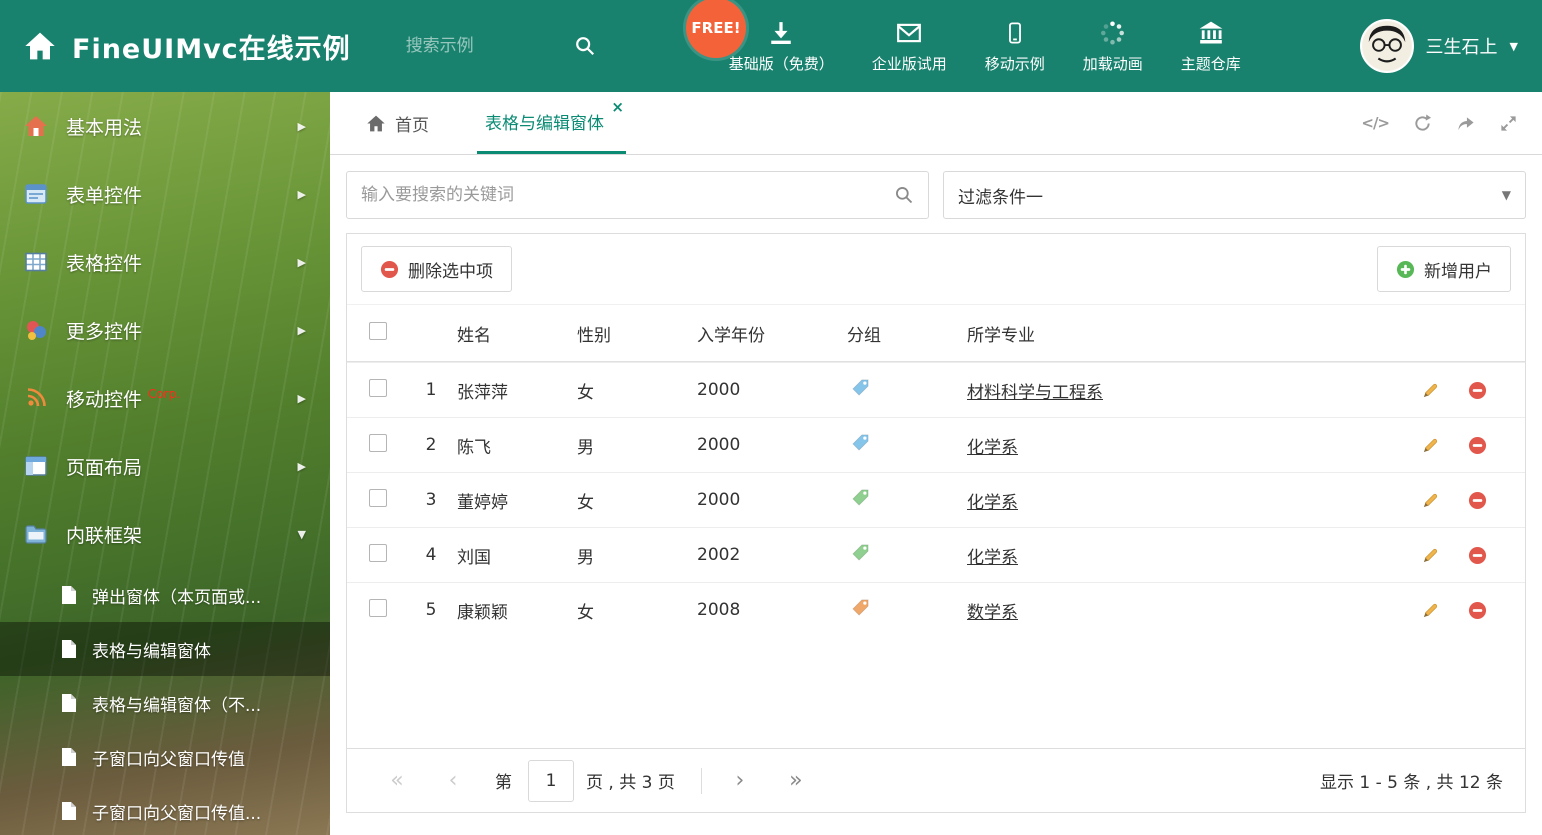 This screenshot has height=835, width=1542. Describe the element at coordinates (1465, 123) in the screenshot. I see `share-arrow-icon` at that location.